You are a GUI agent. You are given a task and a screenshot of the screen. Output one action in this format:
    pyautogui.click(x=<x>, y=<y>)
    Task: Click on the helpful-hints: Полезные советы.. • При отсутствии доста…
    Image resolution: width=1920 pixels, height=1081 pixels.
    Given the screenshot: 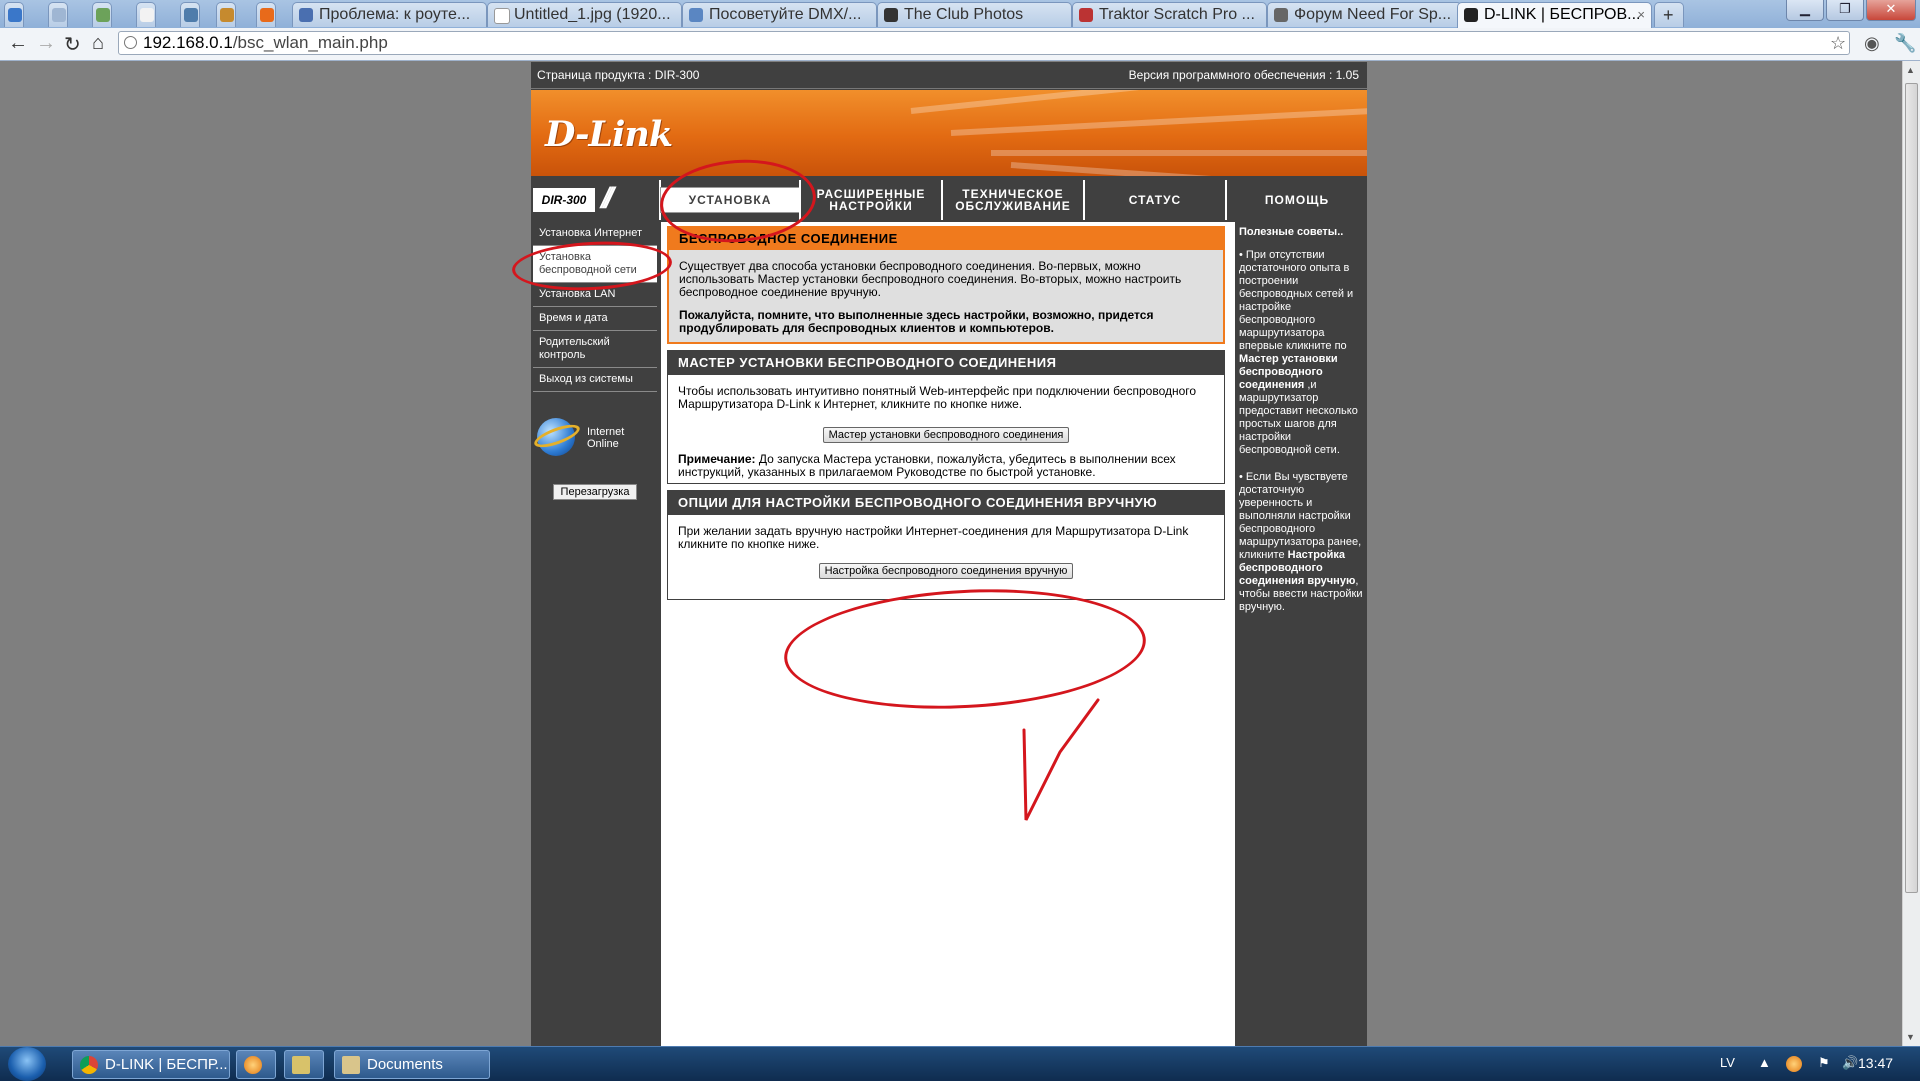 What is the action you would take?
    pyautogui.click(x=1302, y=634)
    